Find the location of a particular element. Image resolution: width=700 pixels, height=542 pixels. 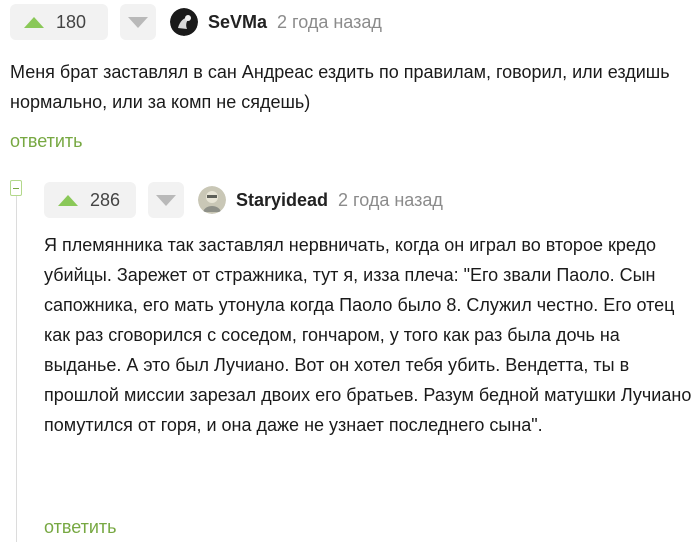

rating-box: 180 is located at coordinates (59, 22).